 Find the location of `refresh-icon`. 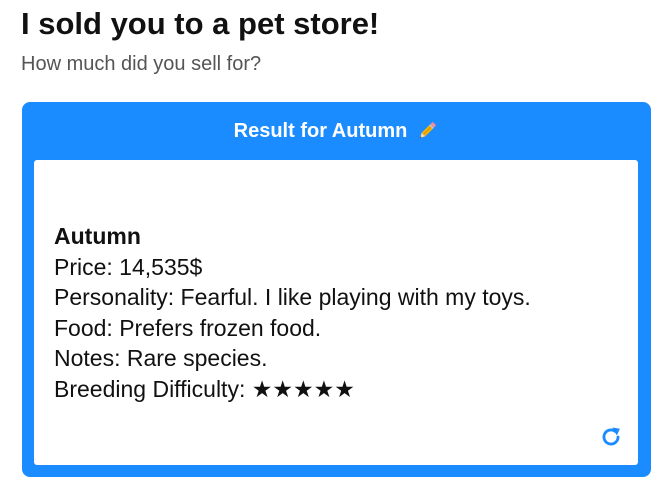

refresh-icon is located at coordinates (611, 437).